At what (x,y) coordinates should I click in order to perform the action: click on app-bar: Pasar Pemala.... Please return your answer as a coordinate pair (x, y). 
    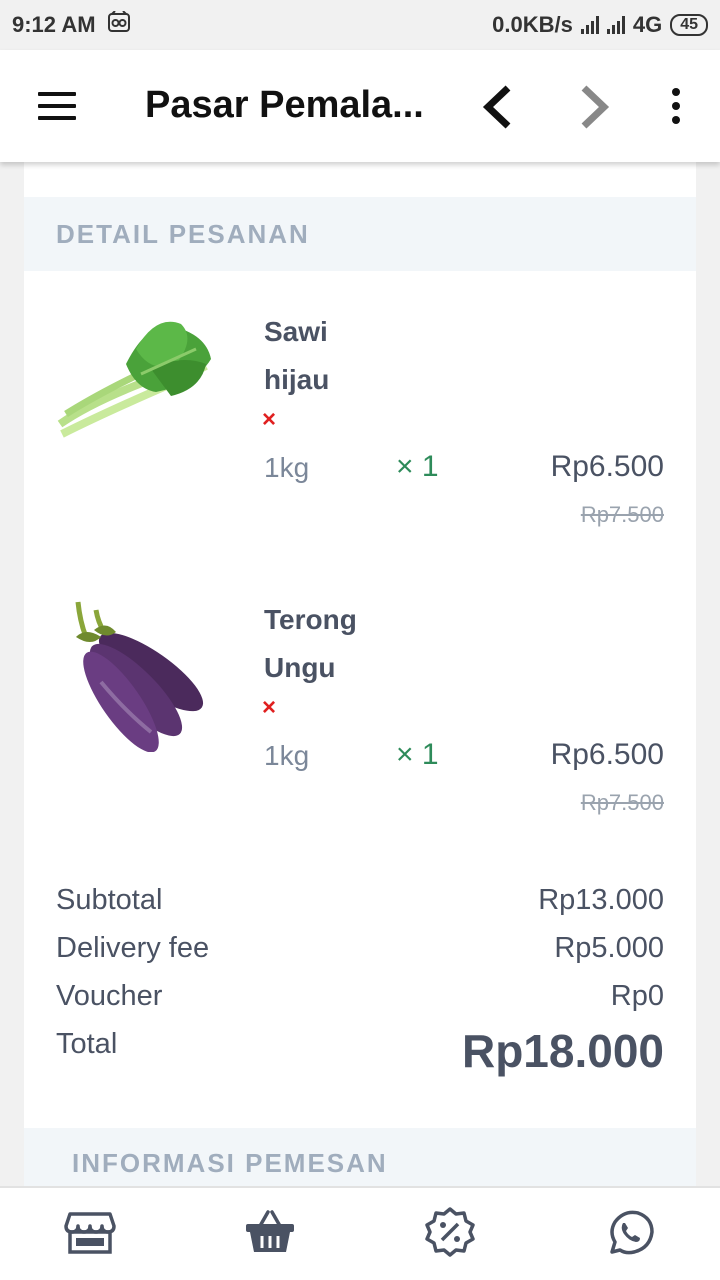
    Looking at the image, I should click on (360, 106).